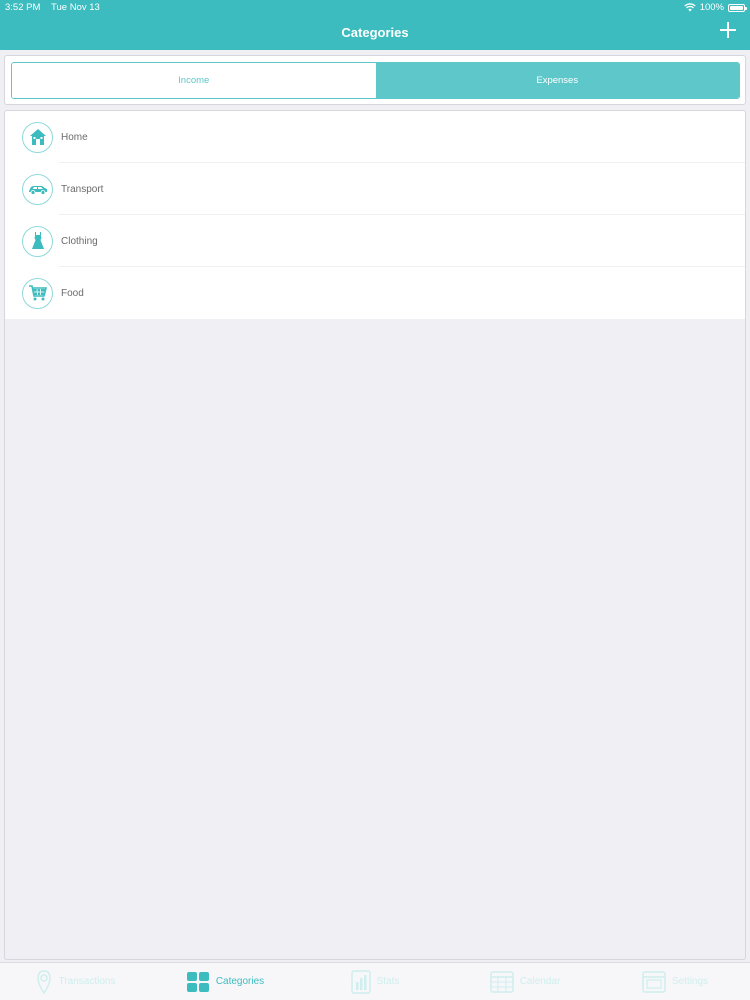 The height and width of the screenshot is (1000, 750). What do you see at coordinates (375, 189) in the screenshot?
I see `category-item-transport: Transport` at bounding box center [375, 189].